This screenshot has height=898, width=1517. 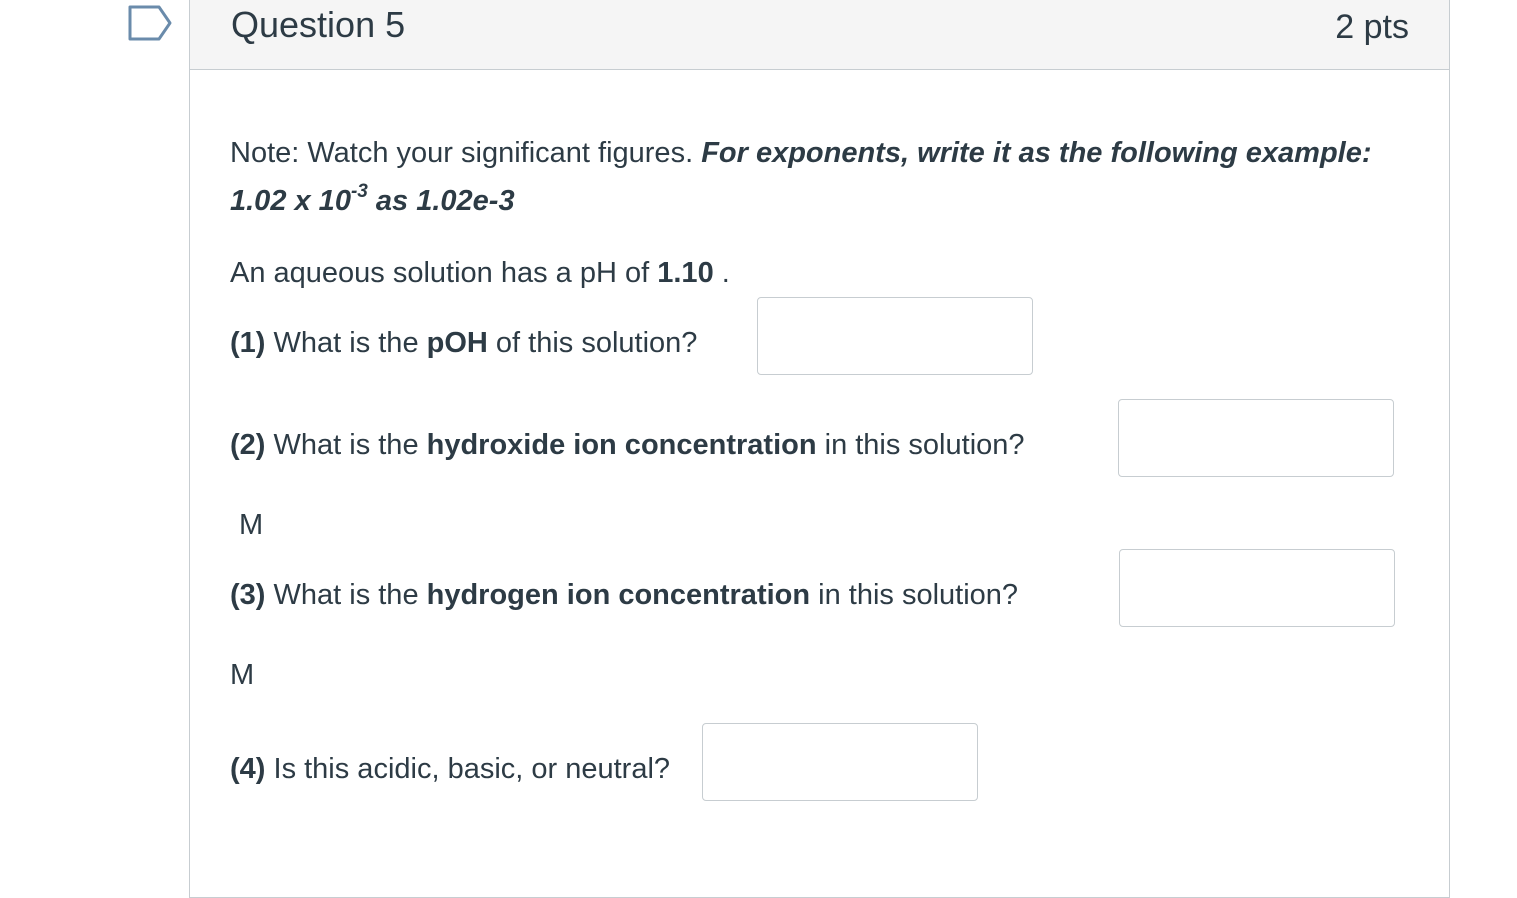 What do you see at coordinates (248, 595) in the screenshot?
I see `part-3-number: (3)` at bounding box center [248, 595].